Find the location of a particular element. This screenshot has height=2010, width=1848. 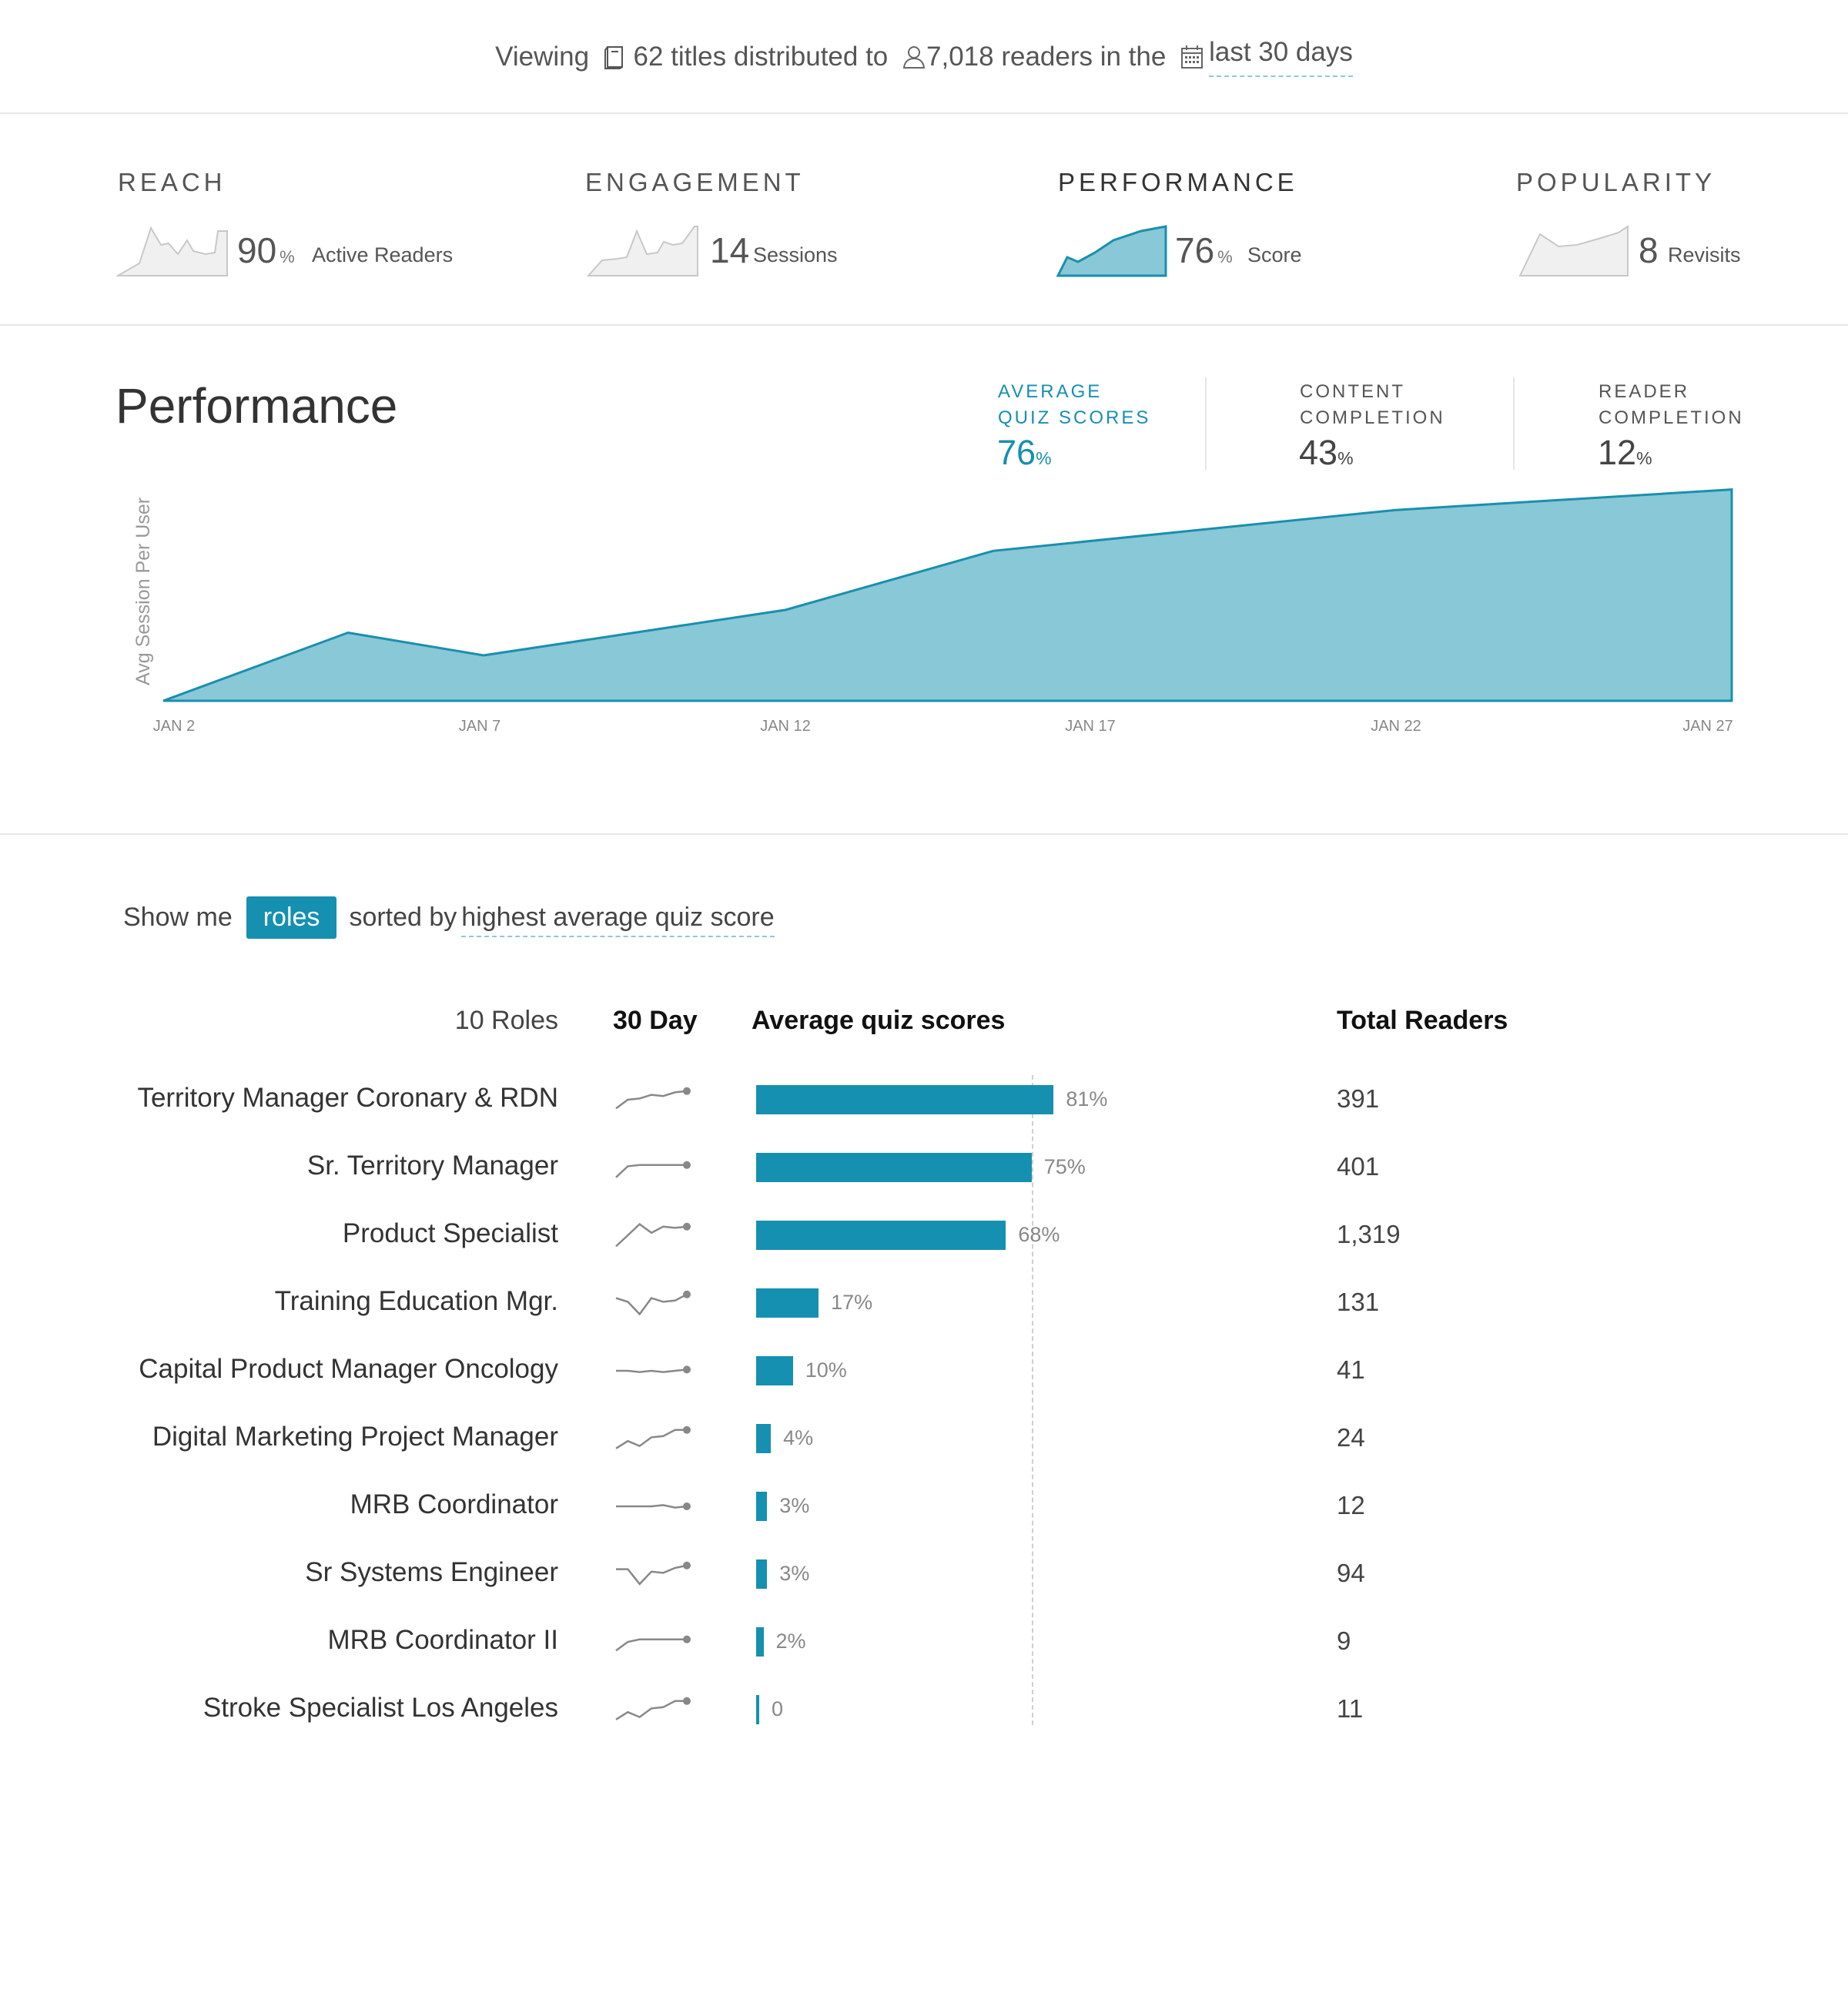

score-label: 81% is located at coordinates (1087, 1099).